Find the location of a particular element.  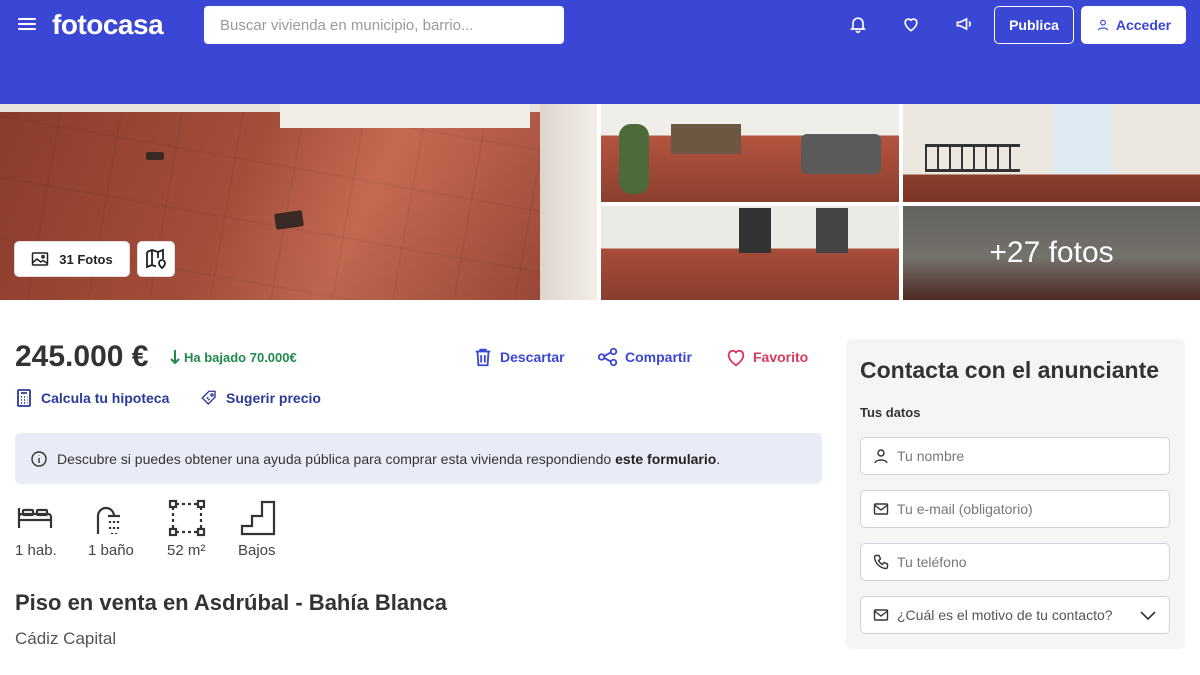

email-input is located at coordinates (1027, 509).